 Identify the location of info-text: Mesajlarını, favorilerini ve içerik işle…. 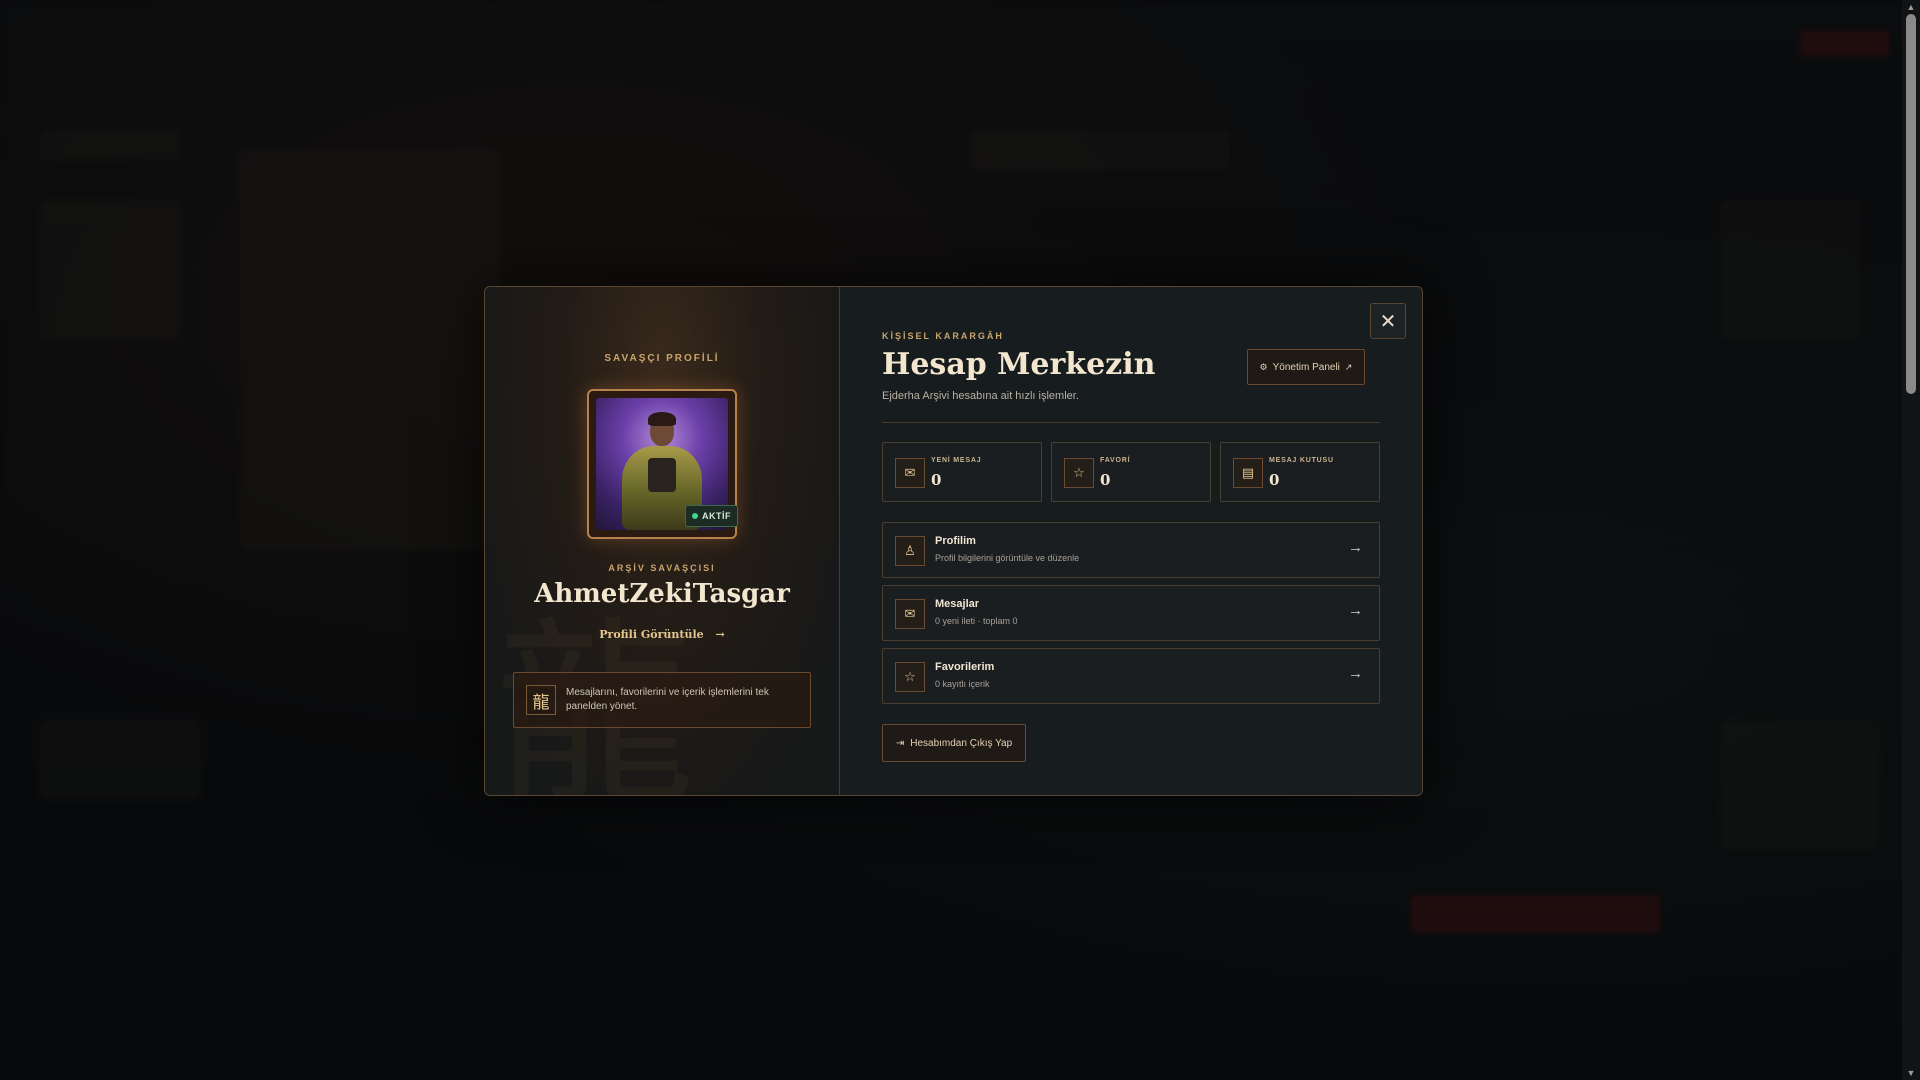
(667, 699).